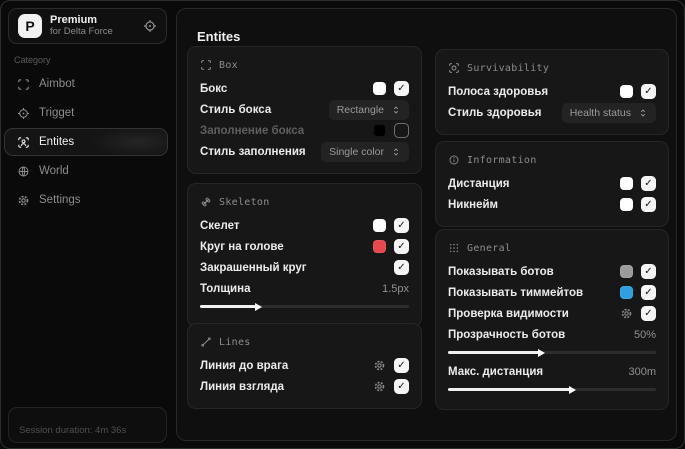 Image resolution: width=685 pixels, height=449 pixels. I want to click on setting-row-box-fill: Заполнение бокса, so click(304, 130).